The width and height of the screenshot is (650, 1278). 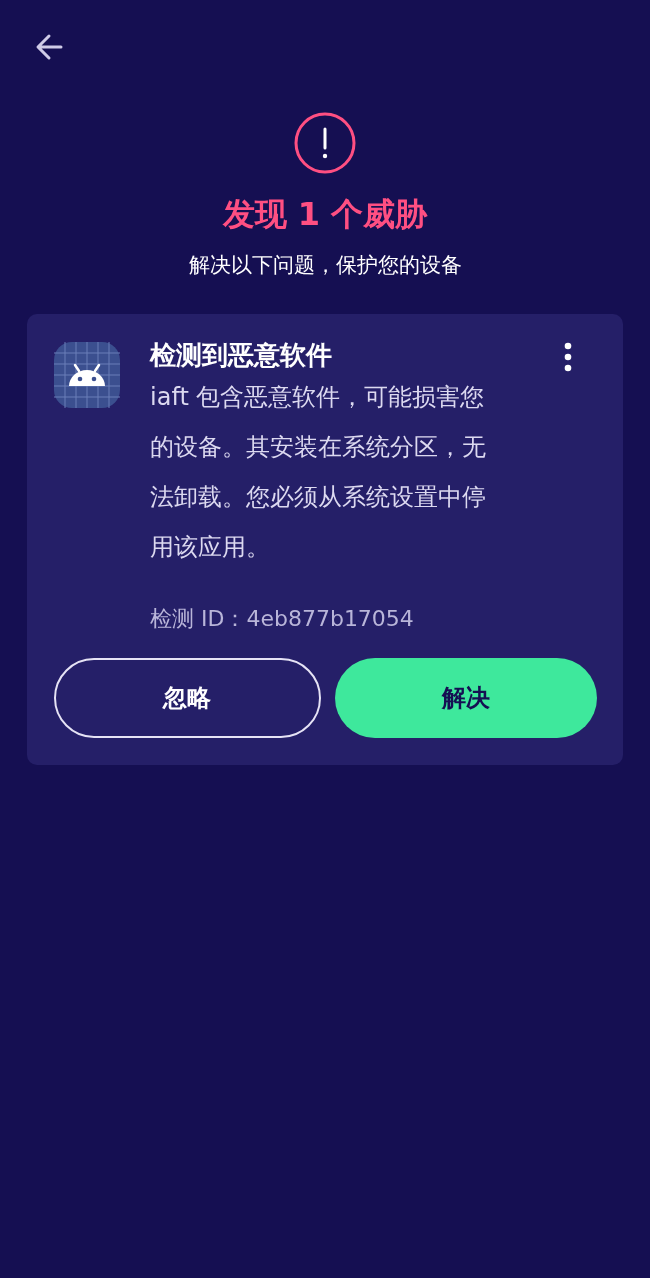 What do you see at coordinates (325, 265) in the screenshot?
I see `subtitle: 解决以下问题，保护您的设备` at bounding box center [325, 265].